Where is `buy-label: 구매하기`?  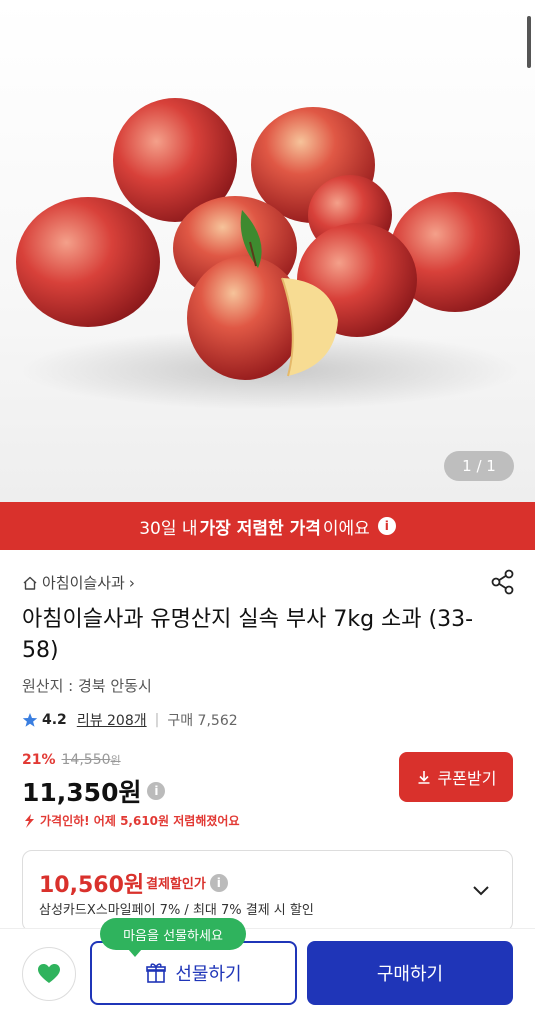 buy-label: 구매하기 is located at coordinates (410, 974).